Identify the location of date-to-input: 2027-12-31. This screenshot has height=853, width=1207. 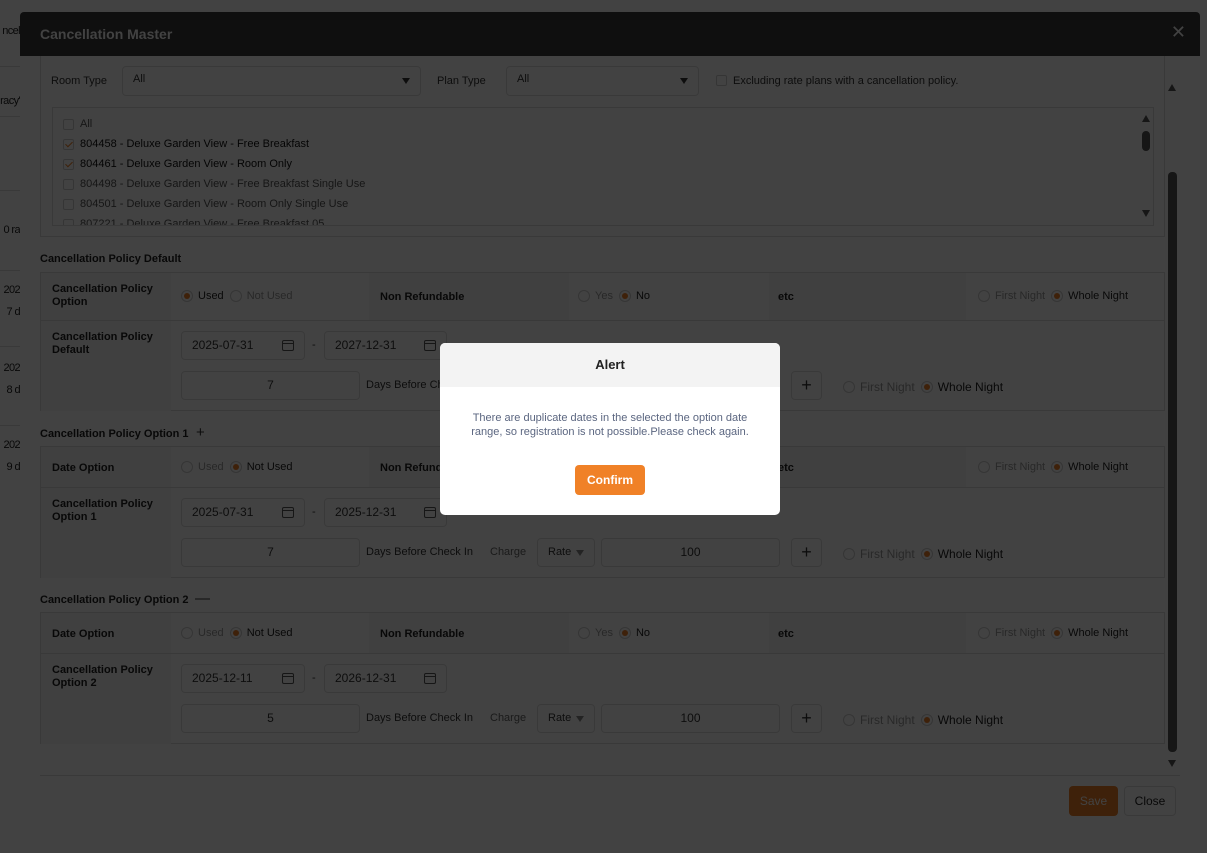
(385, 345).